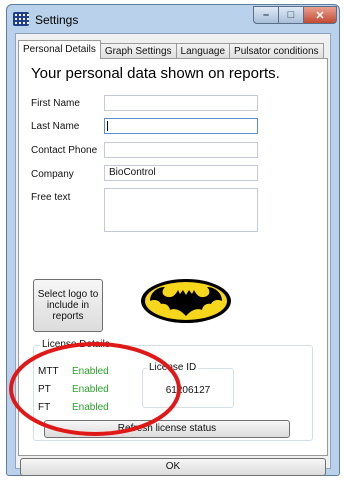  Describe the element at coordinates (44, 389) in the screenshot. I see `license-name-pt: PT` at that location.